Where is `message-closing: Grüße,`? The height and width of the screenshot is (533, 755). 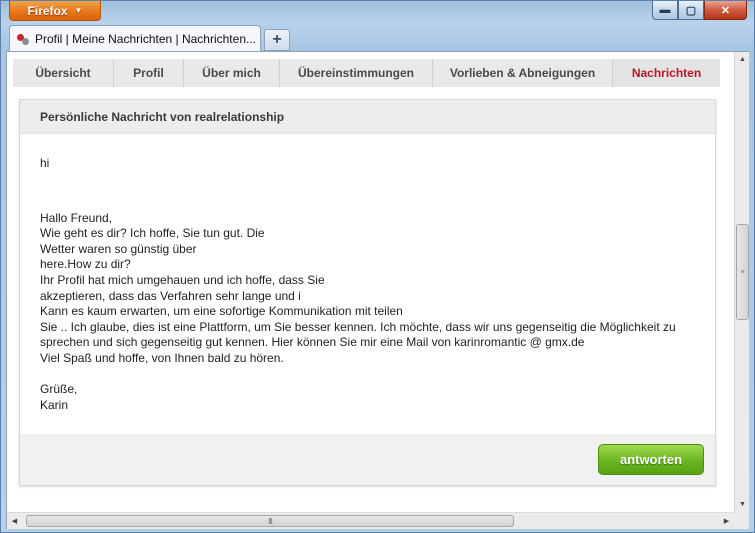 message-closing: Grüße, is located at coordinates (59, 389).